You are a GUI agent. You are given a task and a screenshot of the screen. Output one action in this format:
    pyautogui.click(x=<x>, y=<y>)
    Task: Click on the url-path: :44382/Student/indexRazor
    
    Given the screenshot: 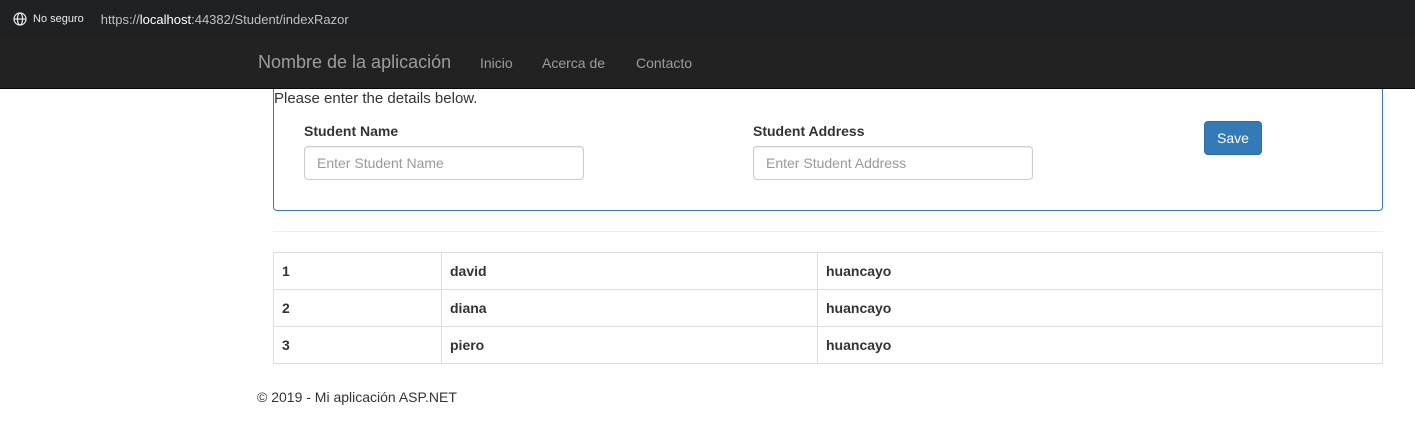 What is the action you would take?
    pyautogui.click(x=270, y=19)
    